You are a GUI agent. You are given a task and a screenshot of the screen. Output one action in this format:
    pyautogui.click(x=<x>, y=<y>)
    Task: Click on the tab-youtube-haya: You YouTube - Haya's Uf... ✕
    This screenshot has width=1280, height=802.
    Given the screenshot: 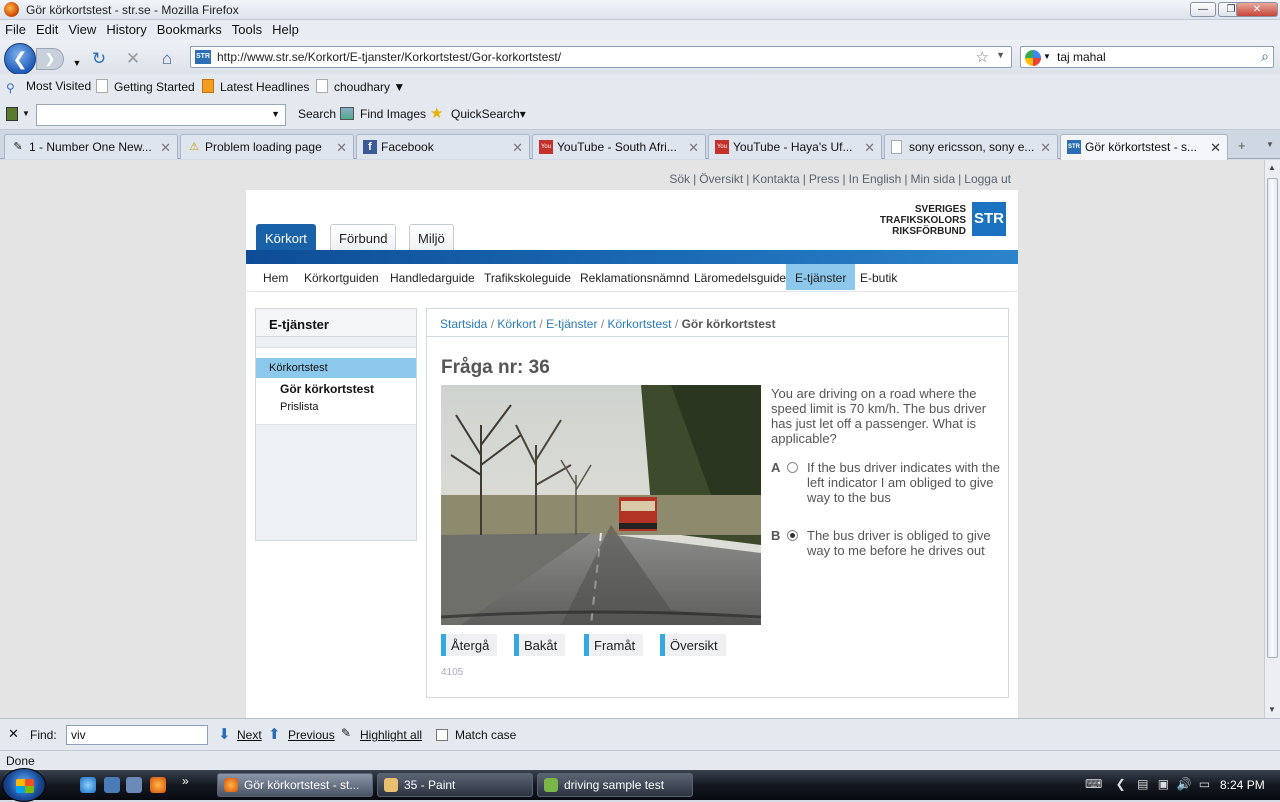 What is the action you would take?
    pyautogui.click(x=795, y=146)
    